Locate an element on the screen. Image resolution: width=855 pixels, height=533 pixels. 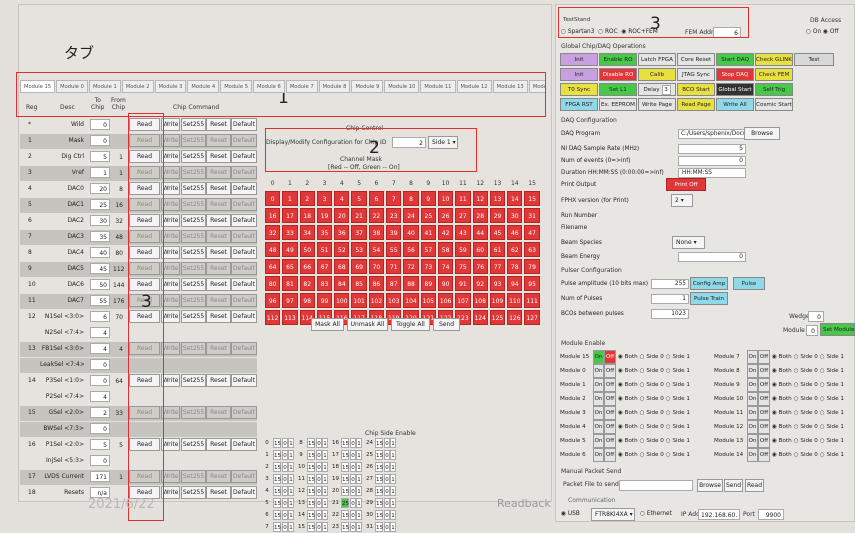
channel-mask-cell: 39 is located at coordinates (394, 232).